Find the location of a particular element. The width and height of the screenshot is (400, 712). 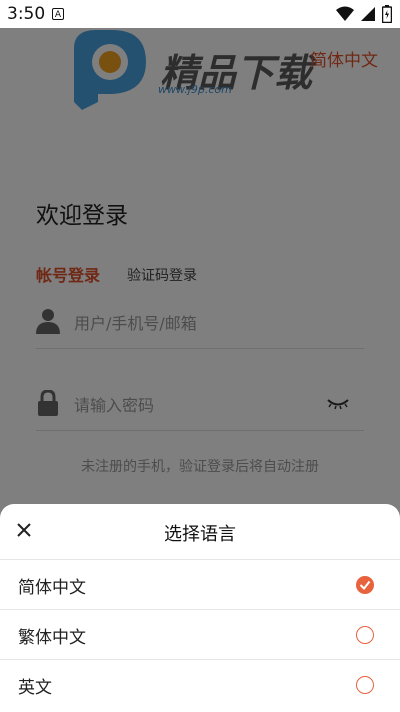

status-icons is located at coordinates (364, 14).